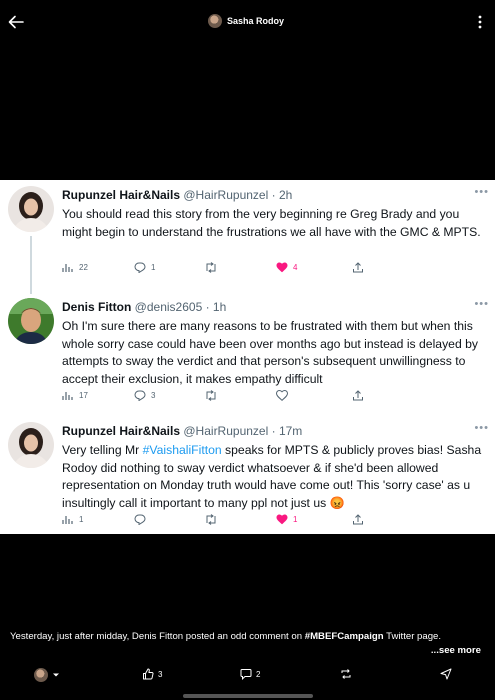  Describe the element at coordinates (56, 675) in the screenshot. I see `chevron-down-icon` at that location.